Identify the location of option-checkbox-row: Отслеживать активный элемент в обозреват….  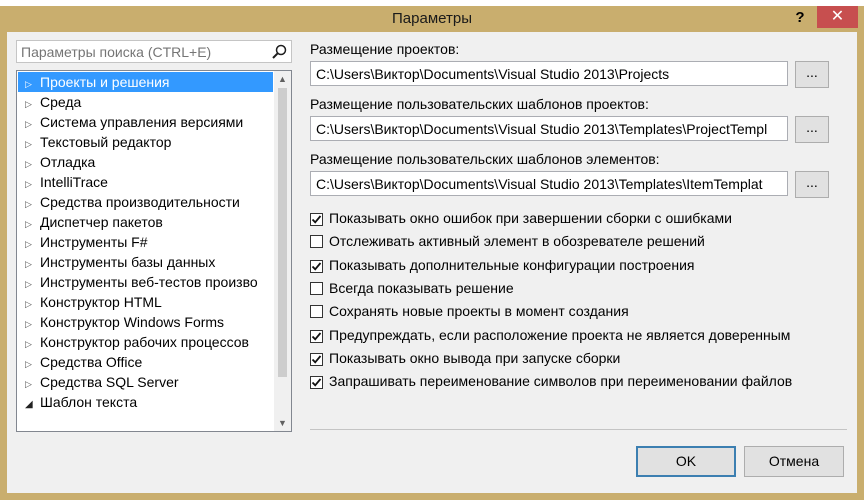
(507, 241).